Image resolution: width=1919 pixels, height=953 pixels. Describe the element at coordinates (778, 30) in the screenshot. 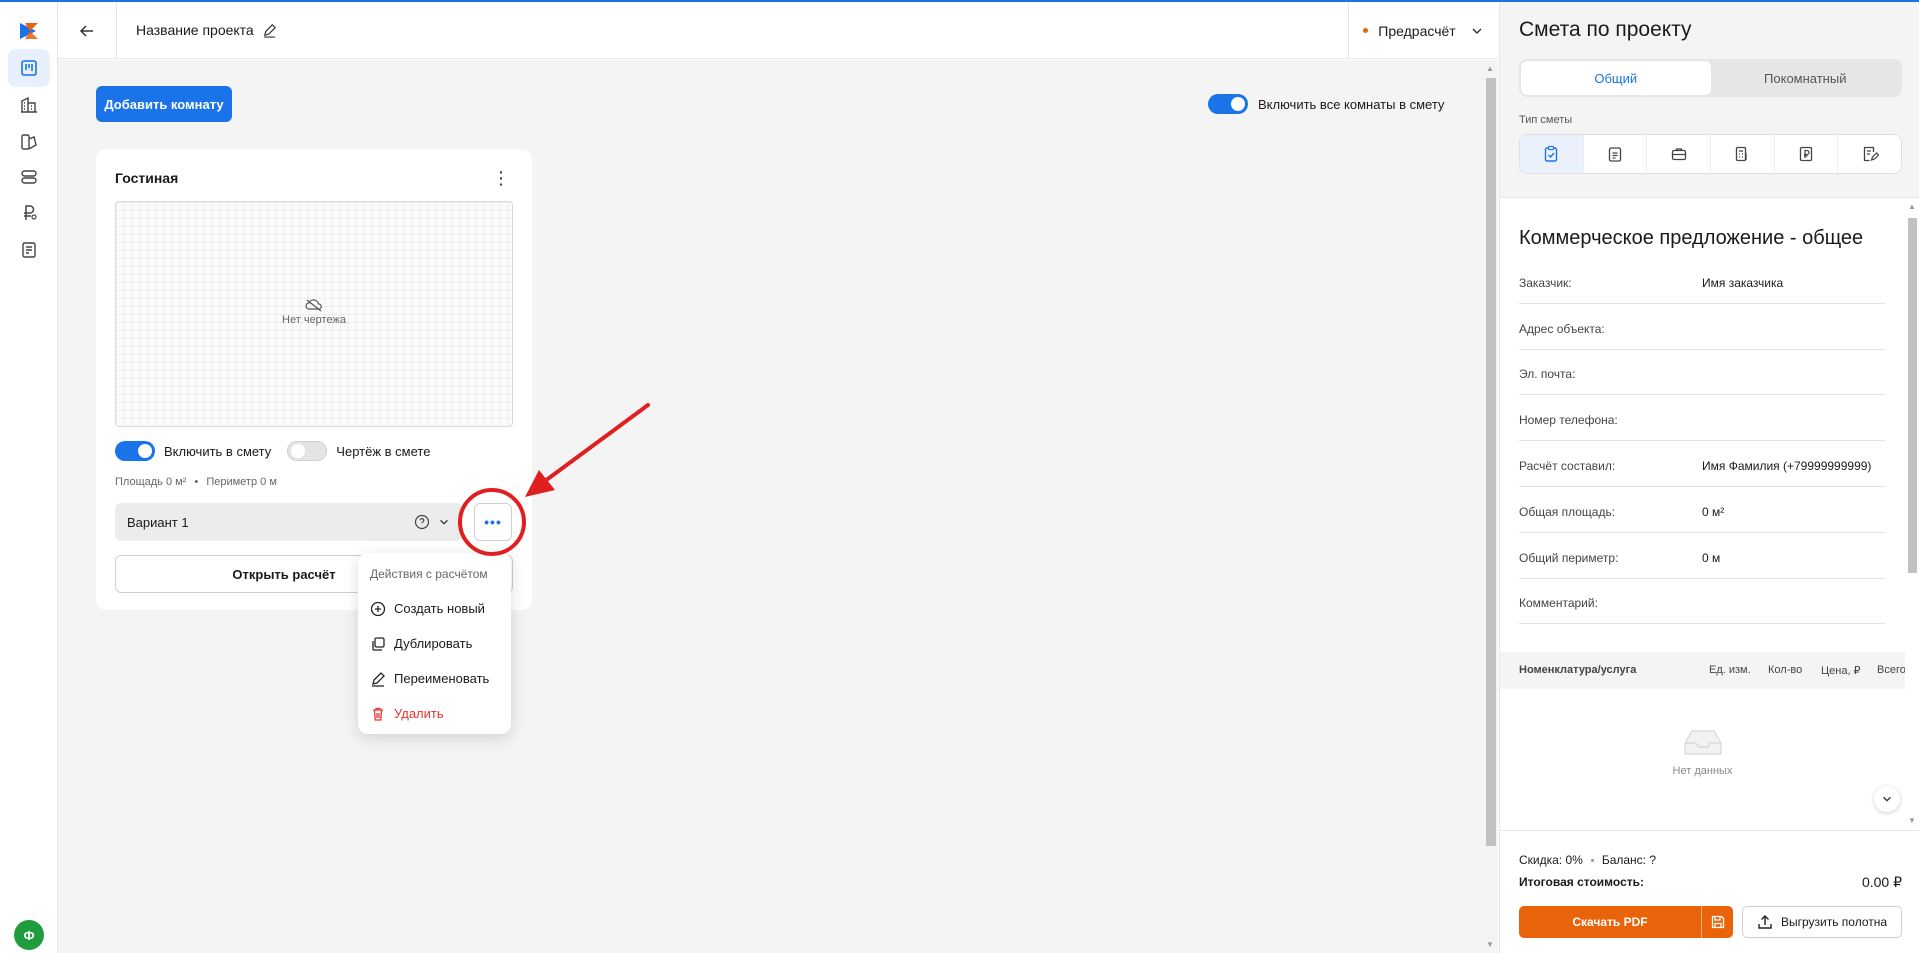

I see `top-header: Название проекта Предрасчёт` at that location.